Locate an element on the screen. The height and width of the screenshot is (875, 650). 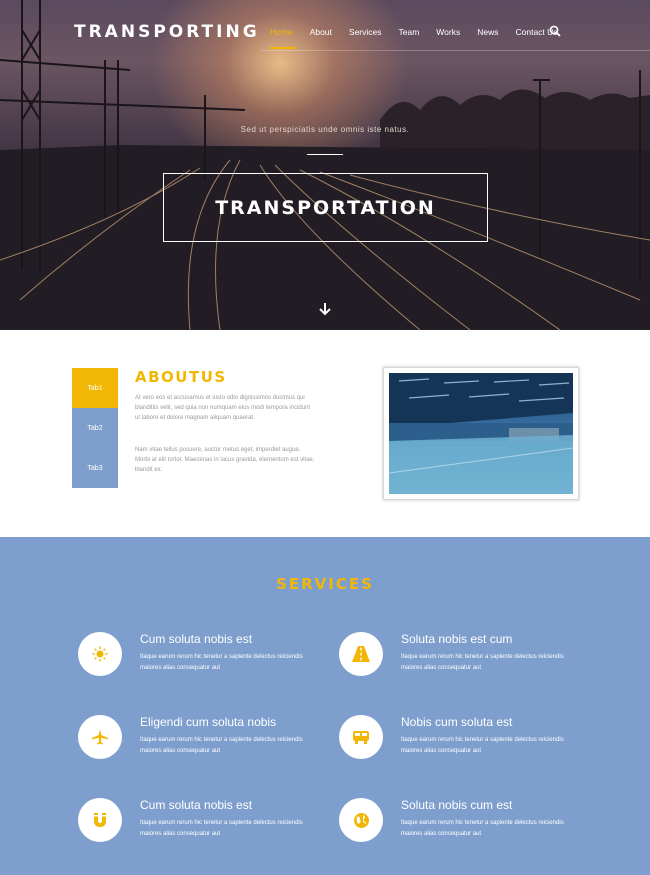
service-name: Soluta nobis cum est is located at coordinates (457, 805).